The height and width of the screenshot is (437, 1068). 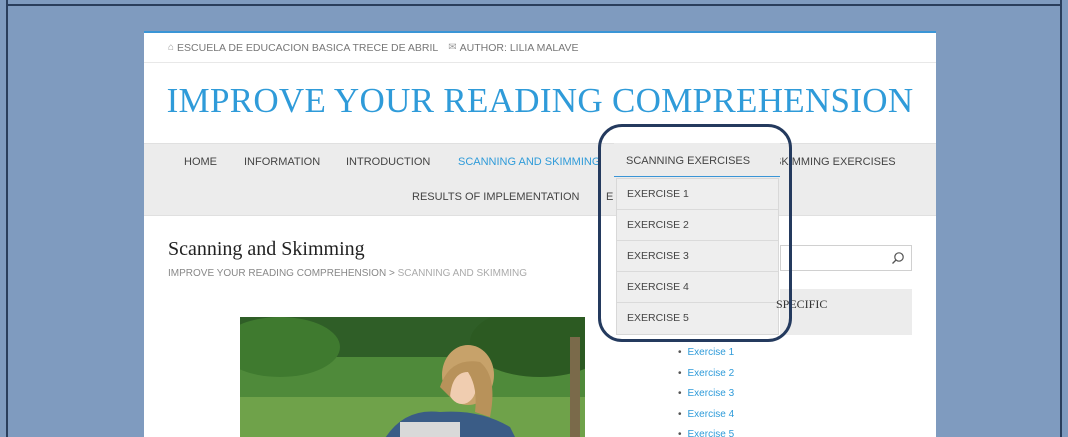 I want to click on list-item: • Exercise 2, so click(x=706, y=374).